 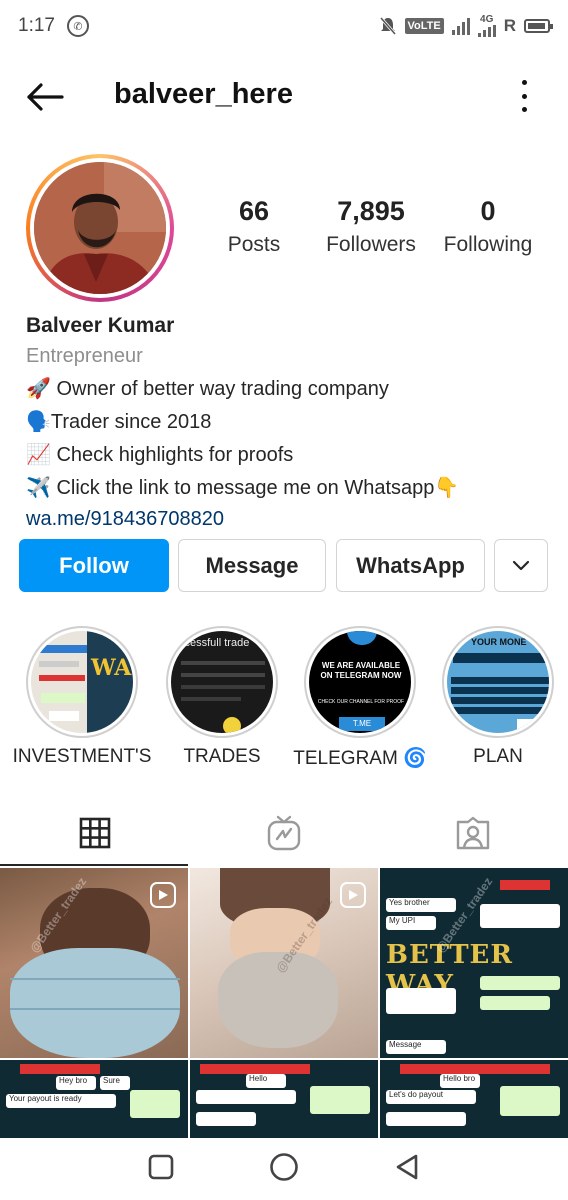 I want to click on mute-bell-icon, so click(x=387, y=26).